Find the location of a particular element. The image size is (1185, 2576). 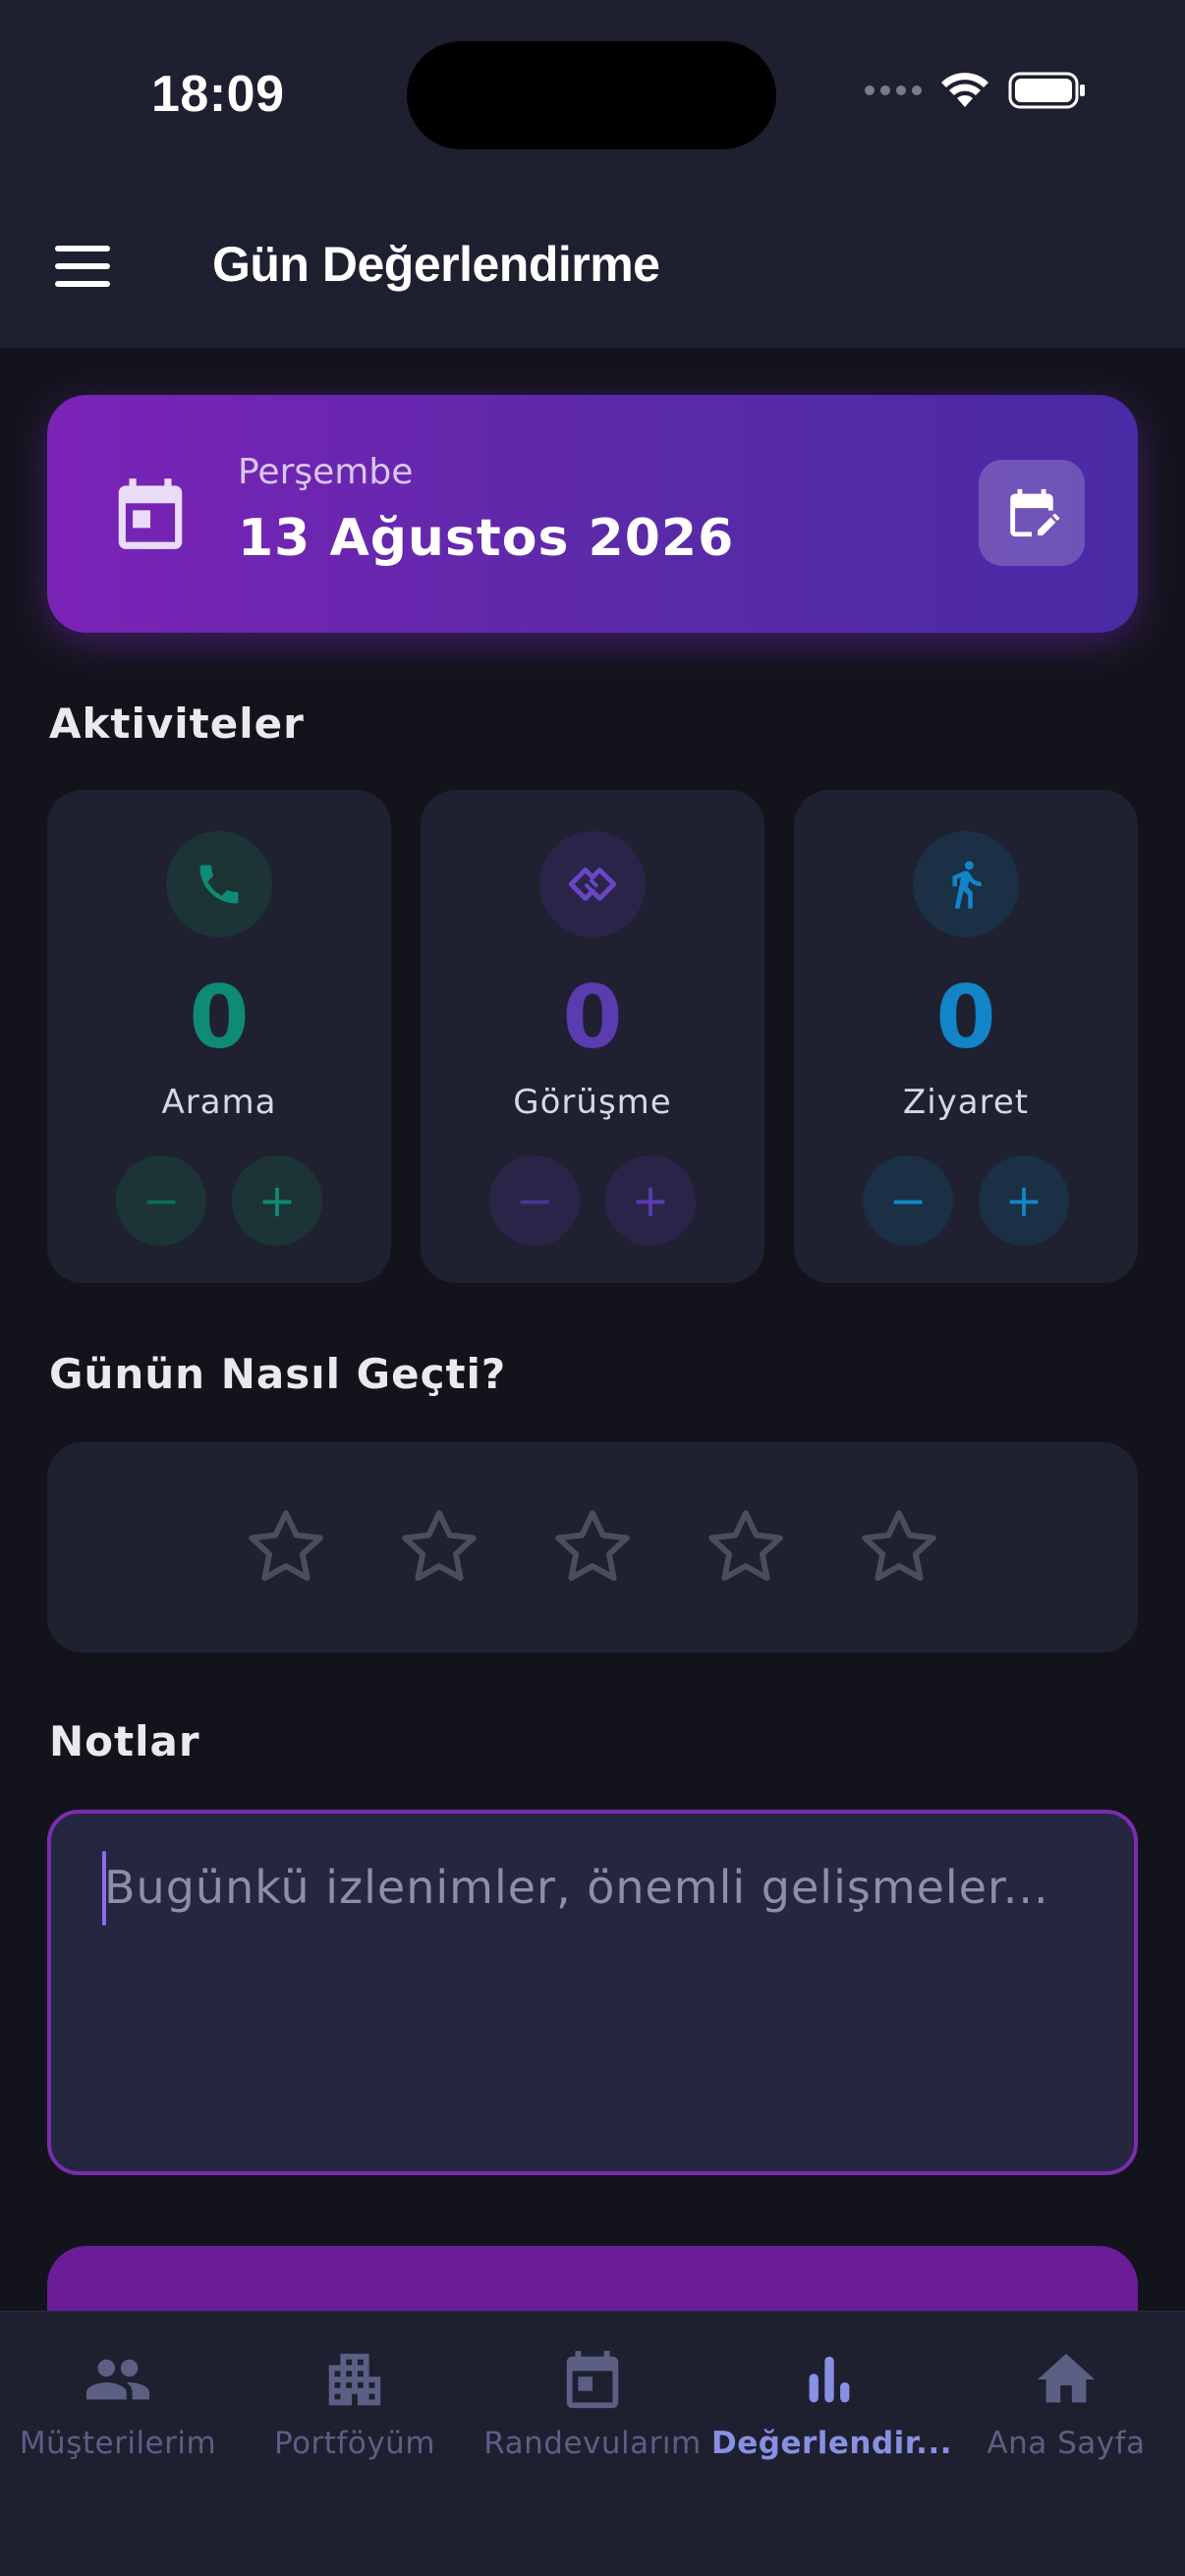

buildings-icon is located at coordinates (354, 2379).